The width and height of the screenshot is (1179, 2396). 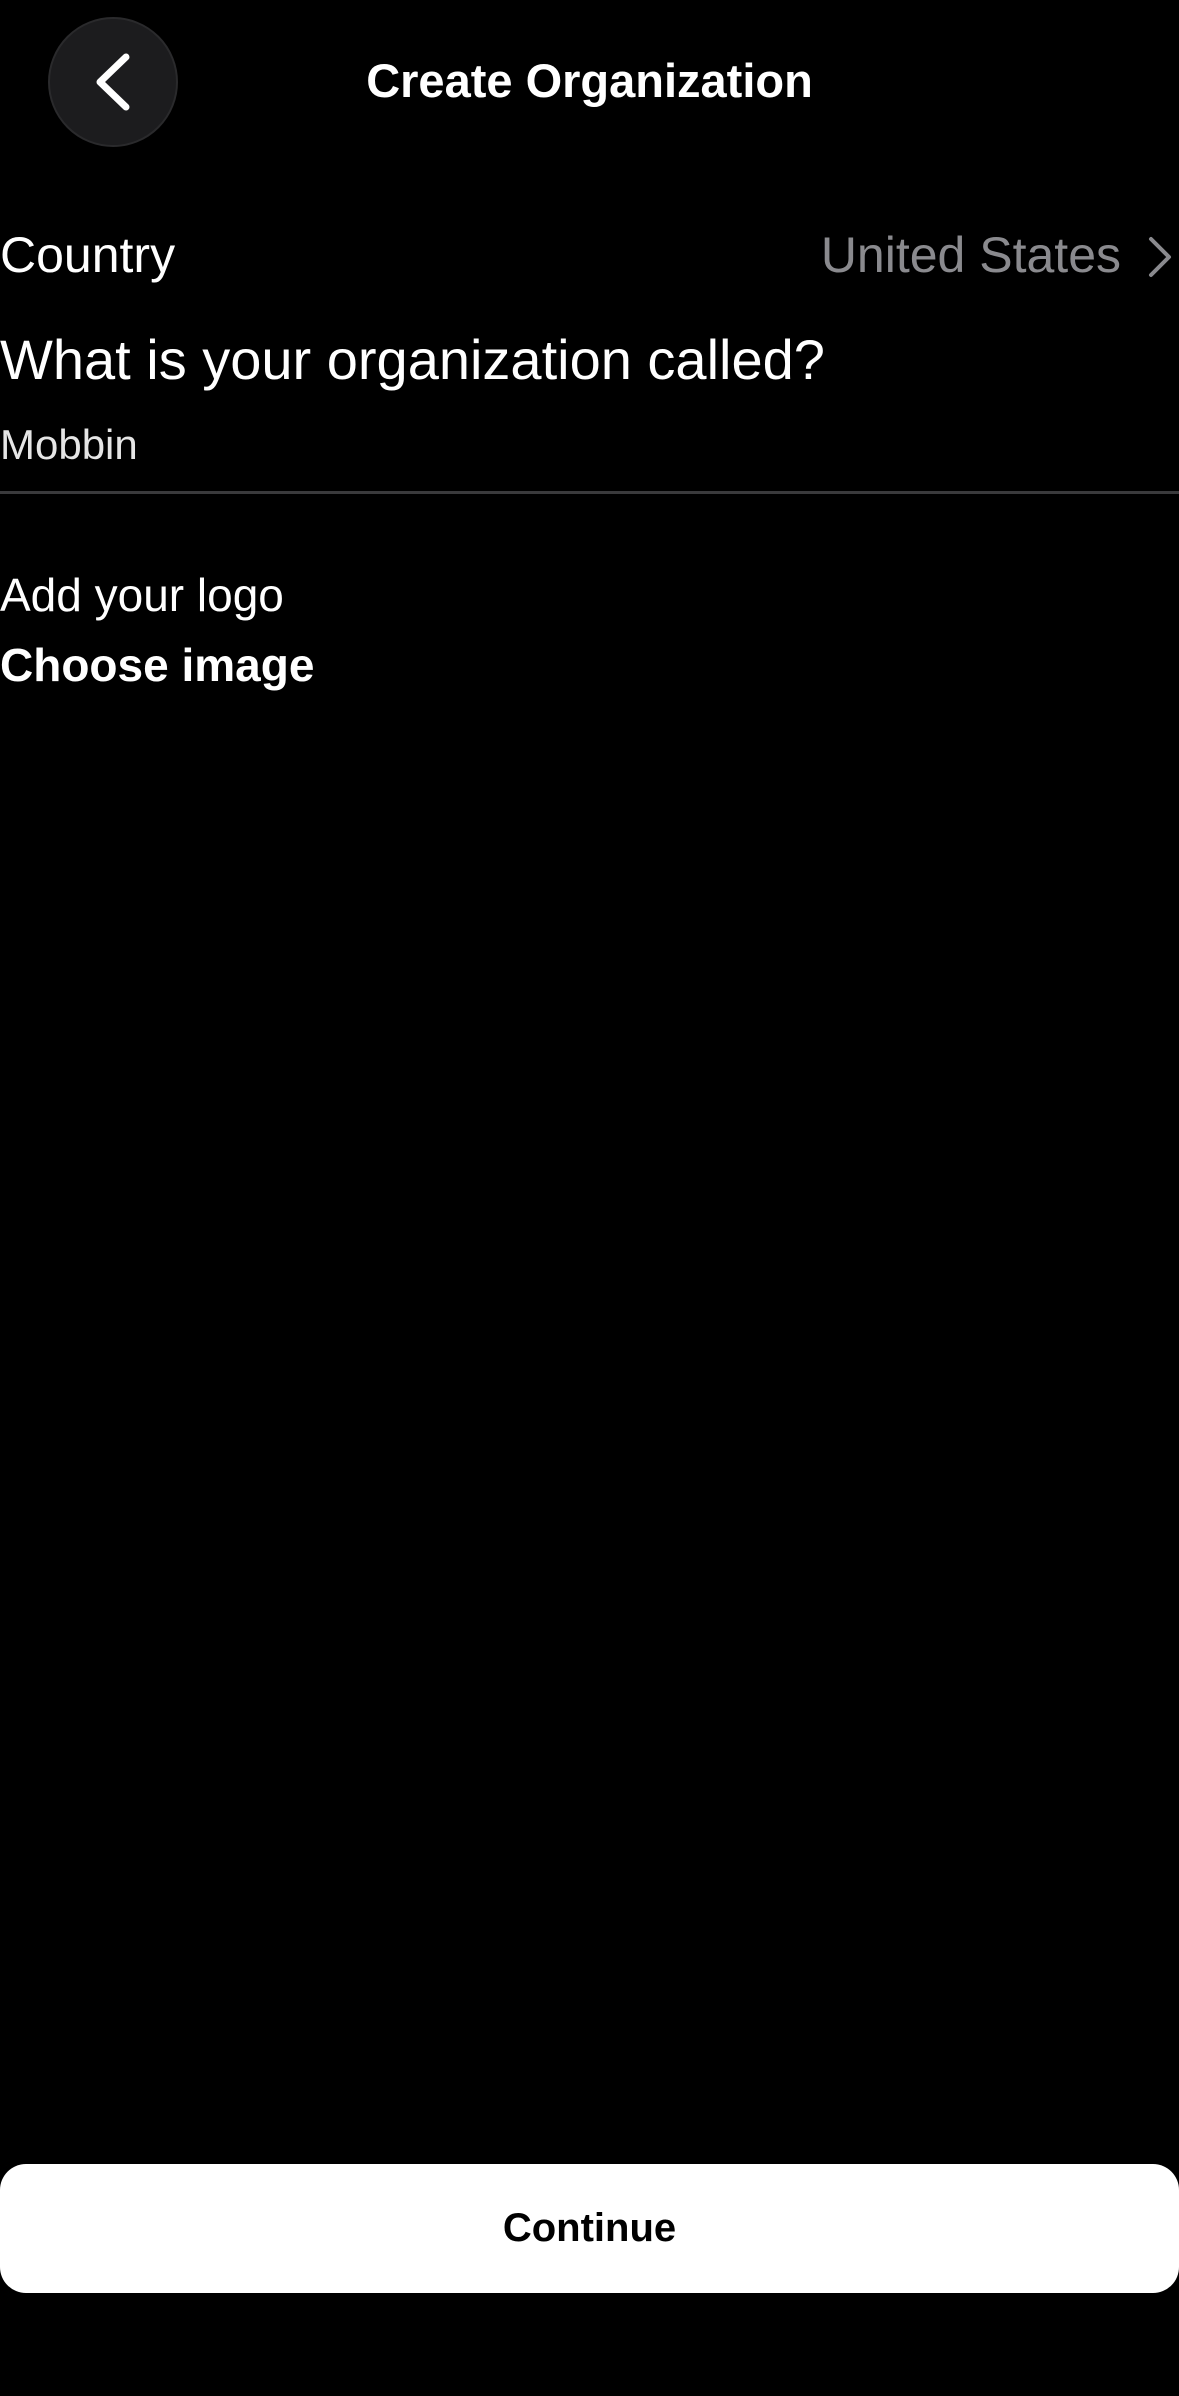 I want to click on input-divider, so click(x=589, y=492).